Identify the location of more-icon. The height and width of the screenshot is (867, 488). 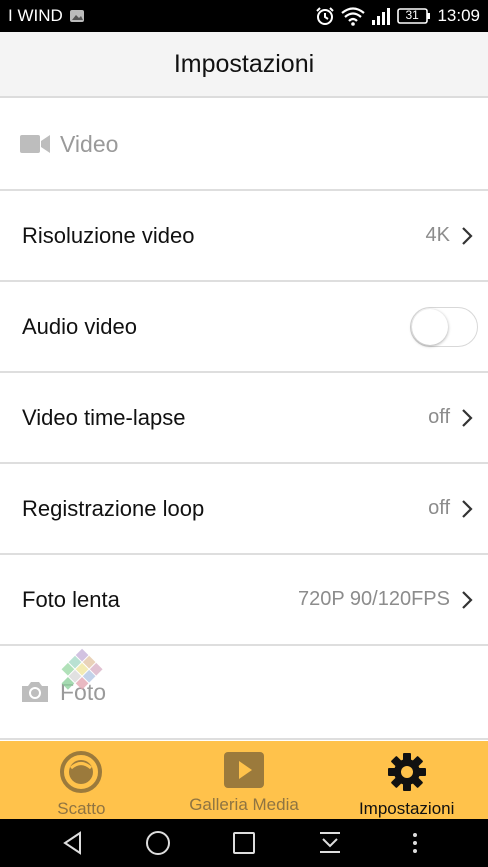
(415, 843).